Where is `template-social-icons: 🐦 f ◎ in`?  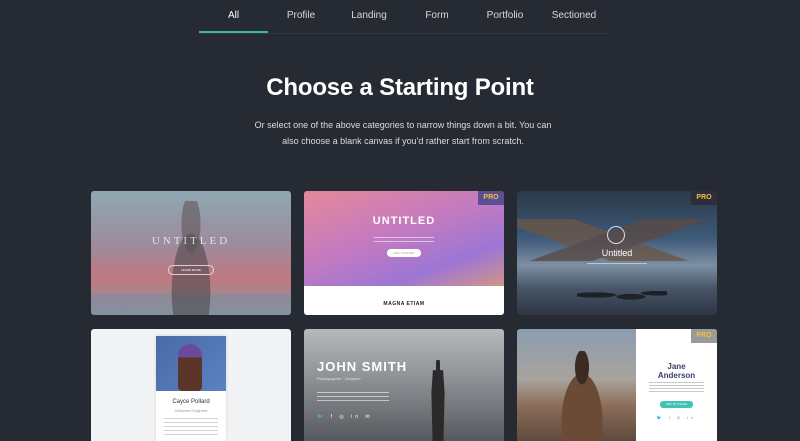
template-social-icons: 🐦 f ◎ in is located at coordinates (676, 417).